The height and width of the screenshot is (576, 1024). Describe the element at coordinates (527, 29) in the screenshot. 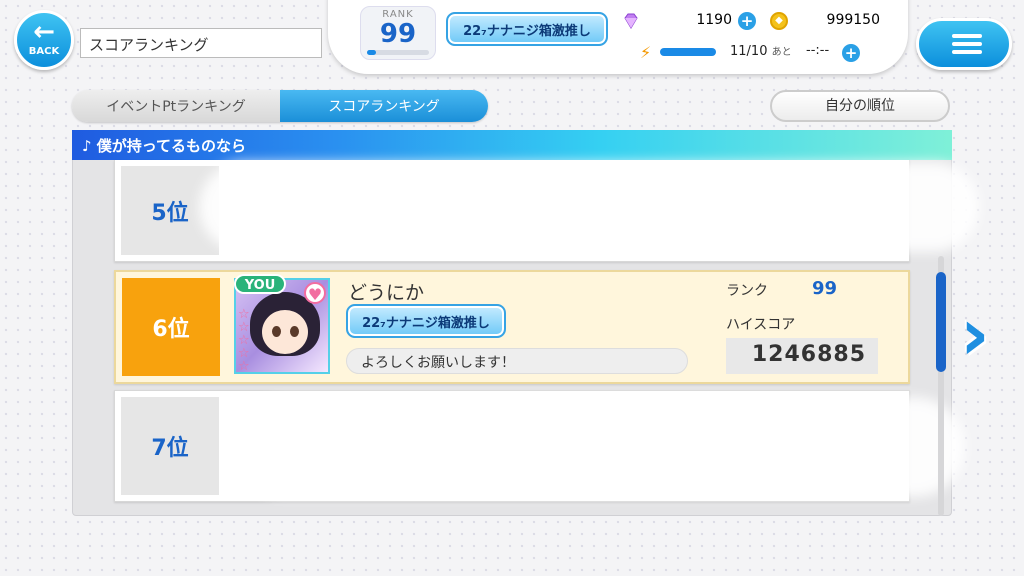

I see `title-badge: 22₇ナナニジ箱激推し` at that location.